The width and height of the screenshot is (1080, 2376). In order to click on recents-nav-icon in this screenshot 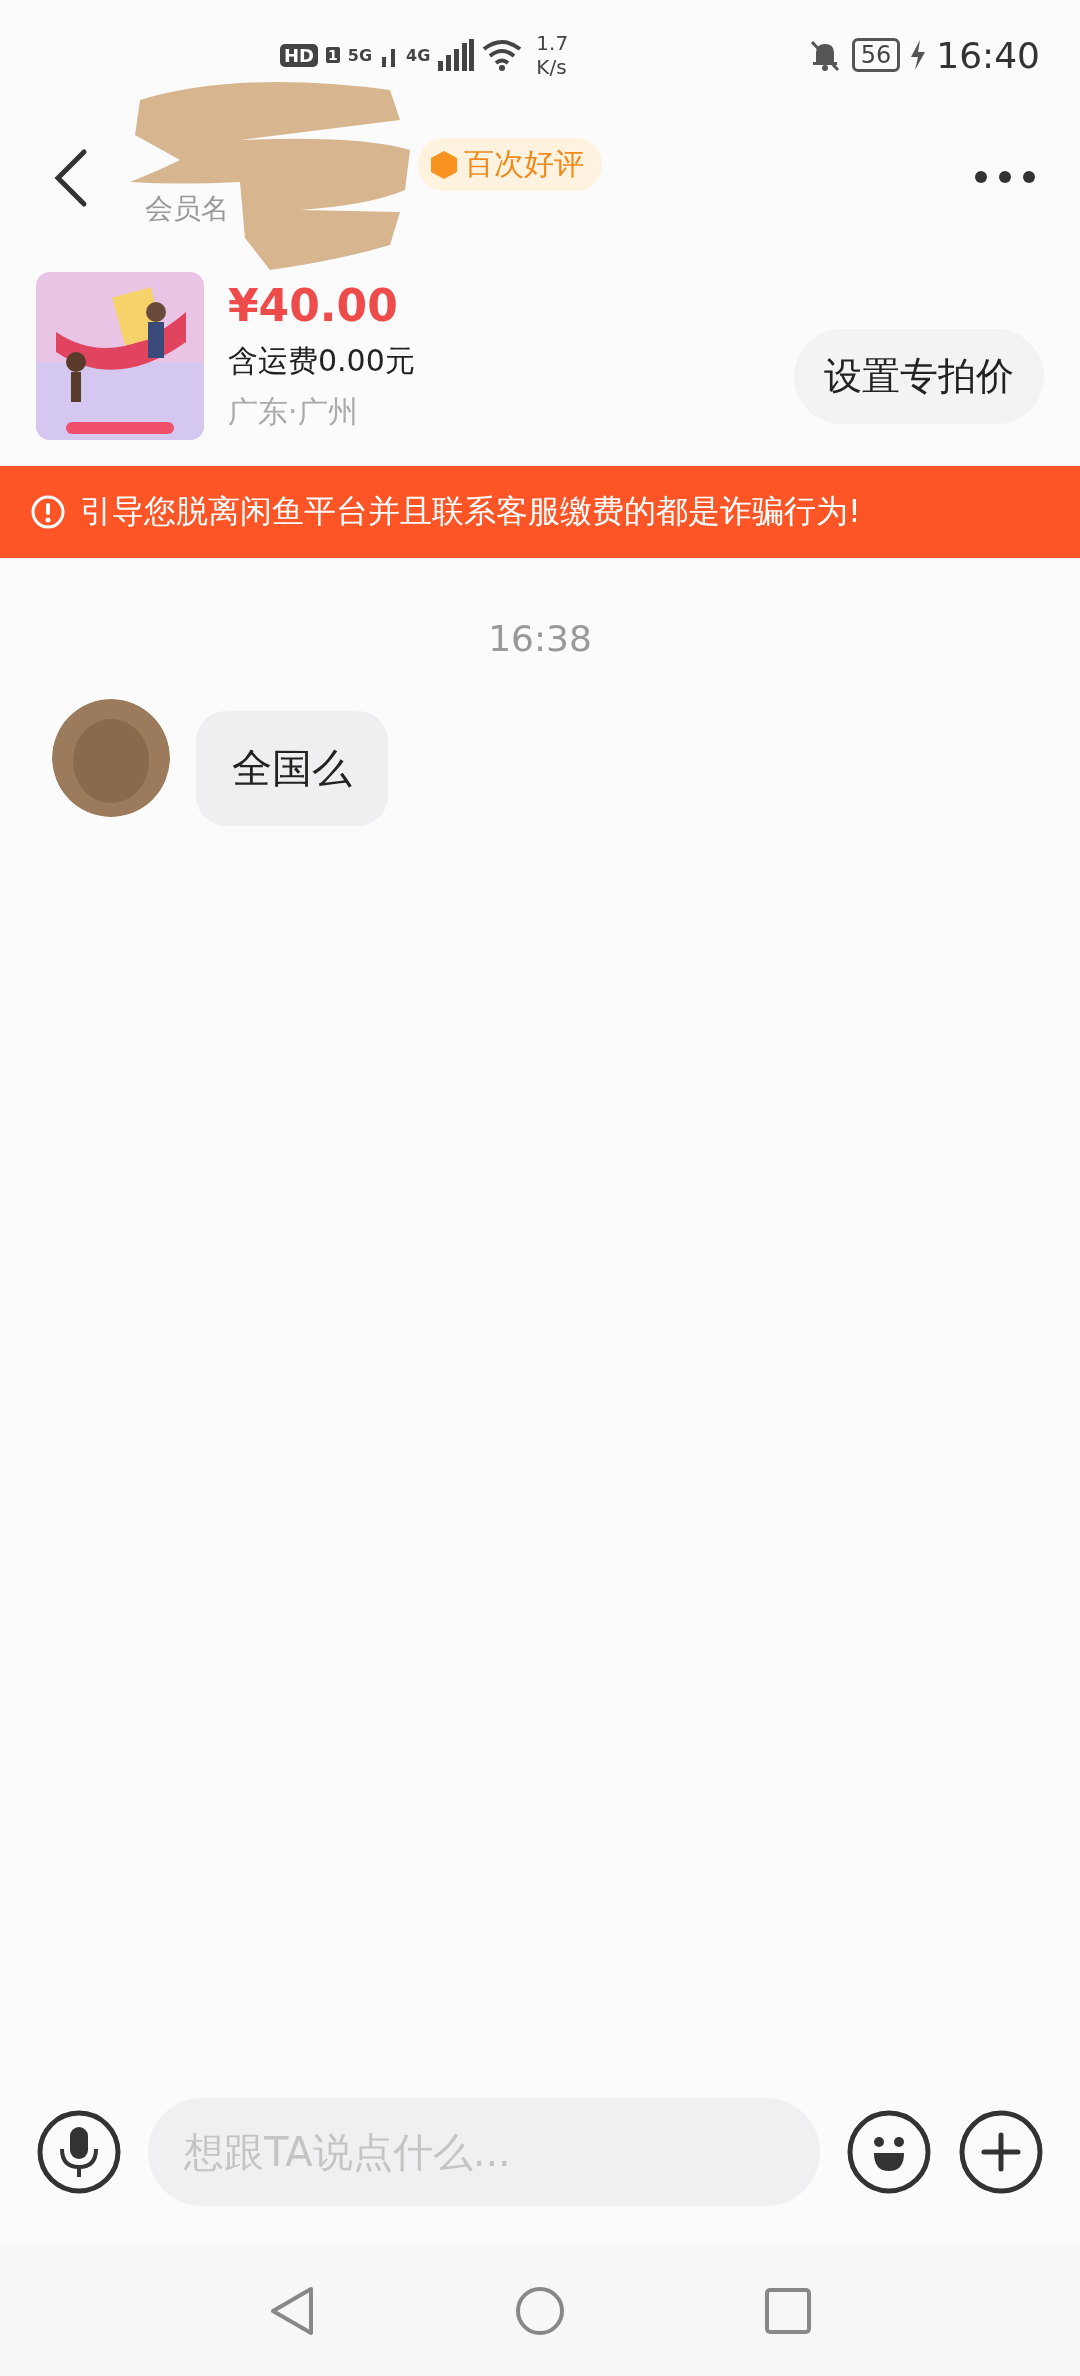, I will do `click(788, 2311)`.